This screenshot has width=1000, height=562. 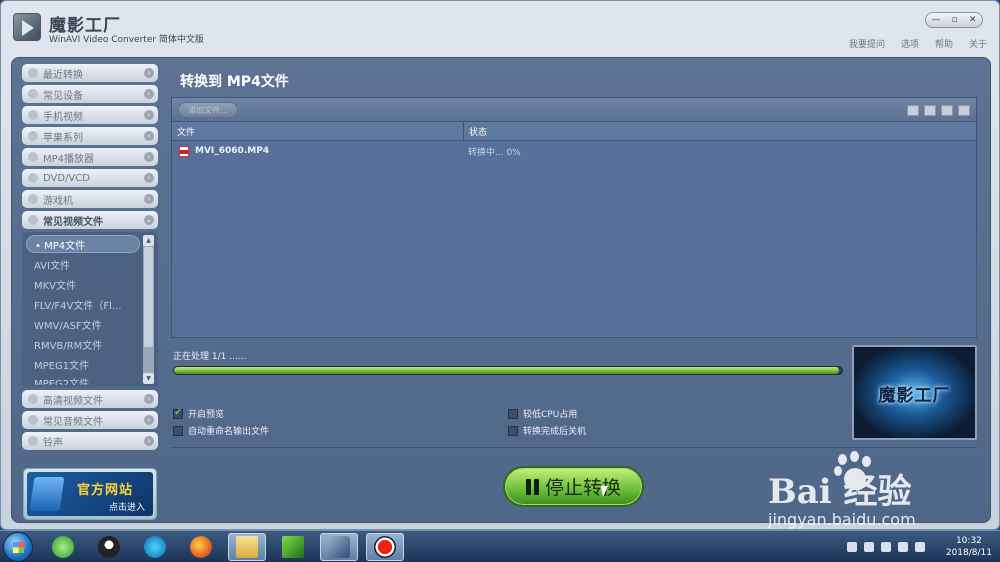 What do you see at coordinates (550, 415) in the screenshot?
I see `option-label: 较低CPU占用` at bounding box center [550, 415].